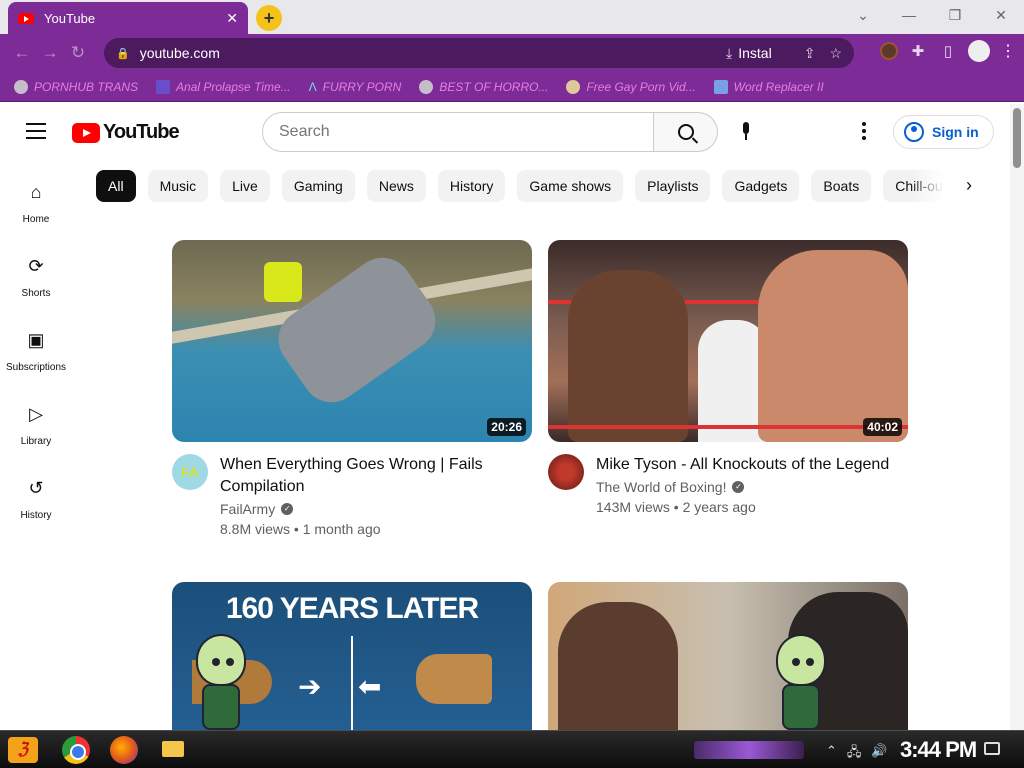 The height and width of the screenshot is (768, 1024). Describe the element at coordinates (376, 509) in the screenshot. I see `channel-name-row: FailArmy ✓` at that location.